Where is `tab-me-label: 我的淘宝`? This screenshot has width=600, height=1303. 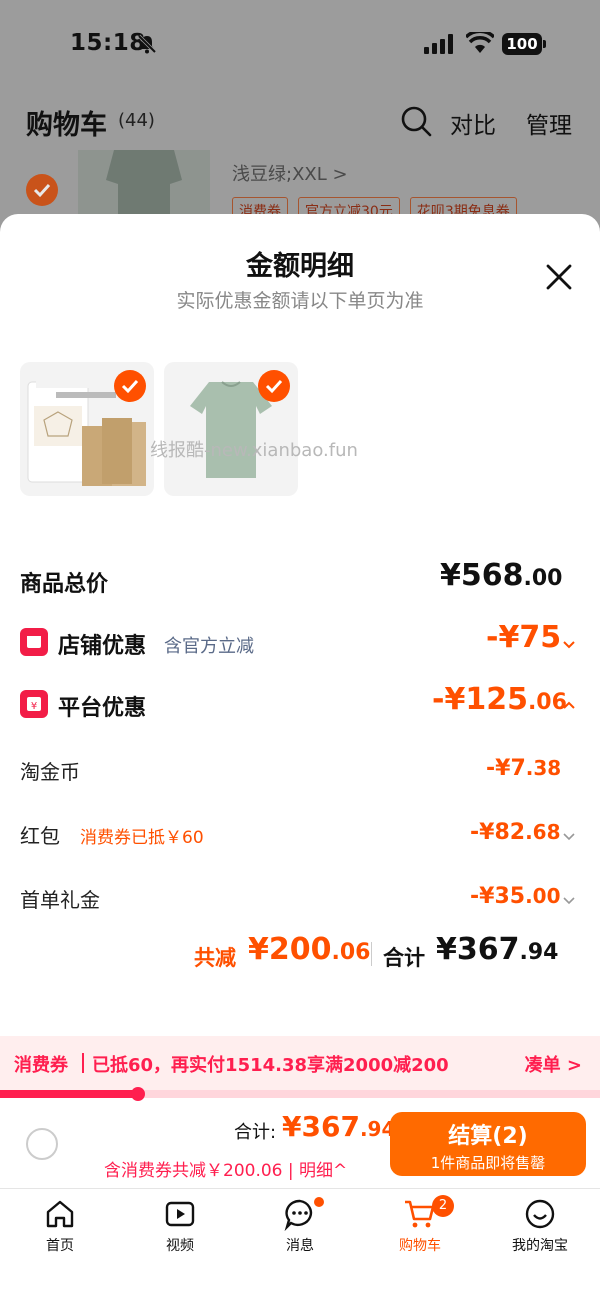 tab-me-label: 我的淘宝 is located at coordinates (540, 1246).